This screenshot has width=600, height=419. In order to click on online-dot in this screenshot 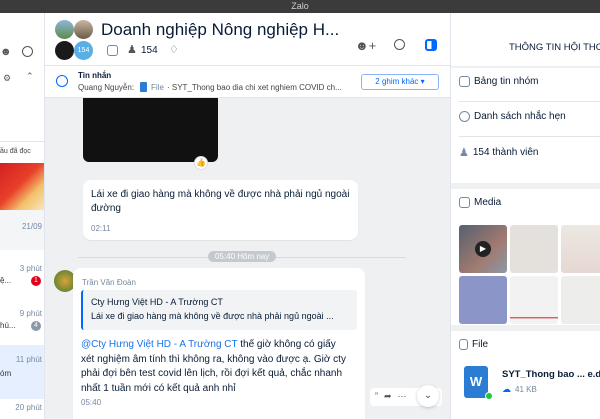, I will do `click(489, 396)`.